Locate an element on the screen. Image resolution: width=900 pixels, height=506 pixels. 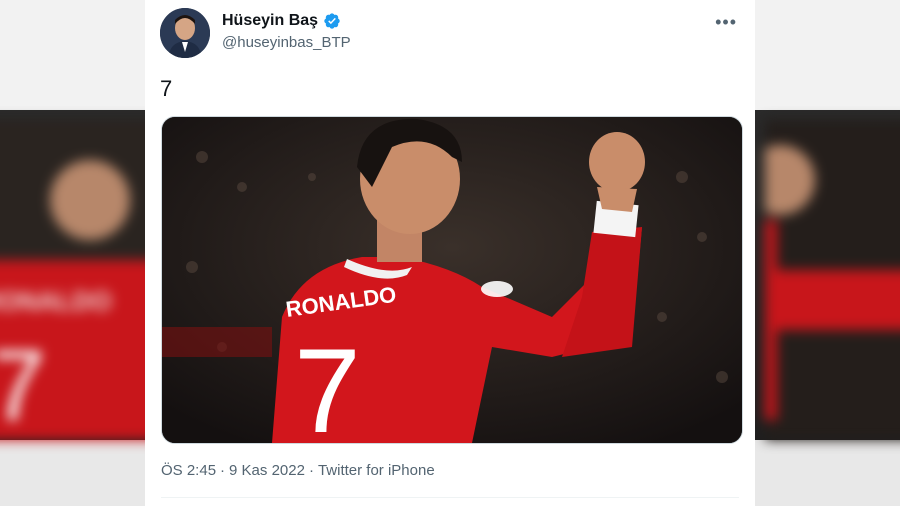
tweet-time: ÖS 2:45 is located at coordinates (188, 470).